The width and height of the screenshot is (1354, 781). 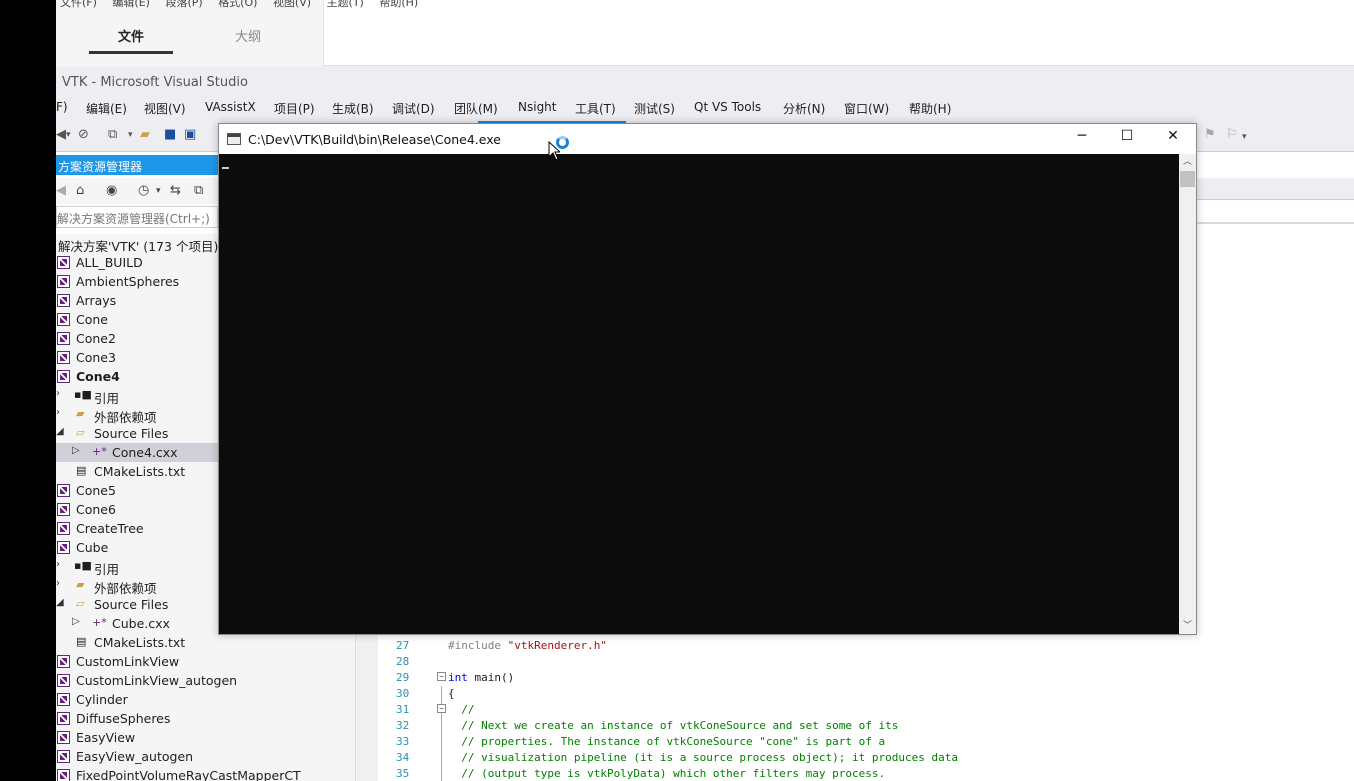 What do you see at coordinates (131, 40) in the screenshot?
I see `tab-file: 文件` at bounding box center [131, 40].